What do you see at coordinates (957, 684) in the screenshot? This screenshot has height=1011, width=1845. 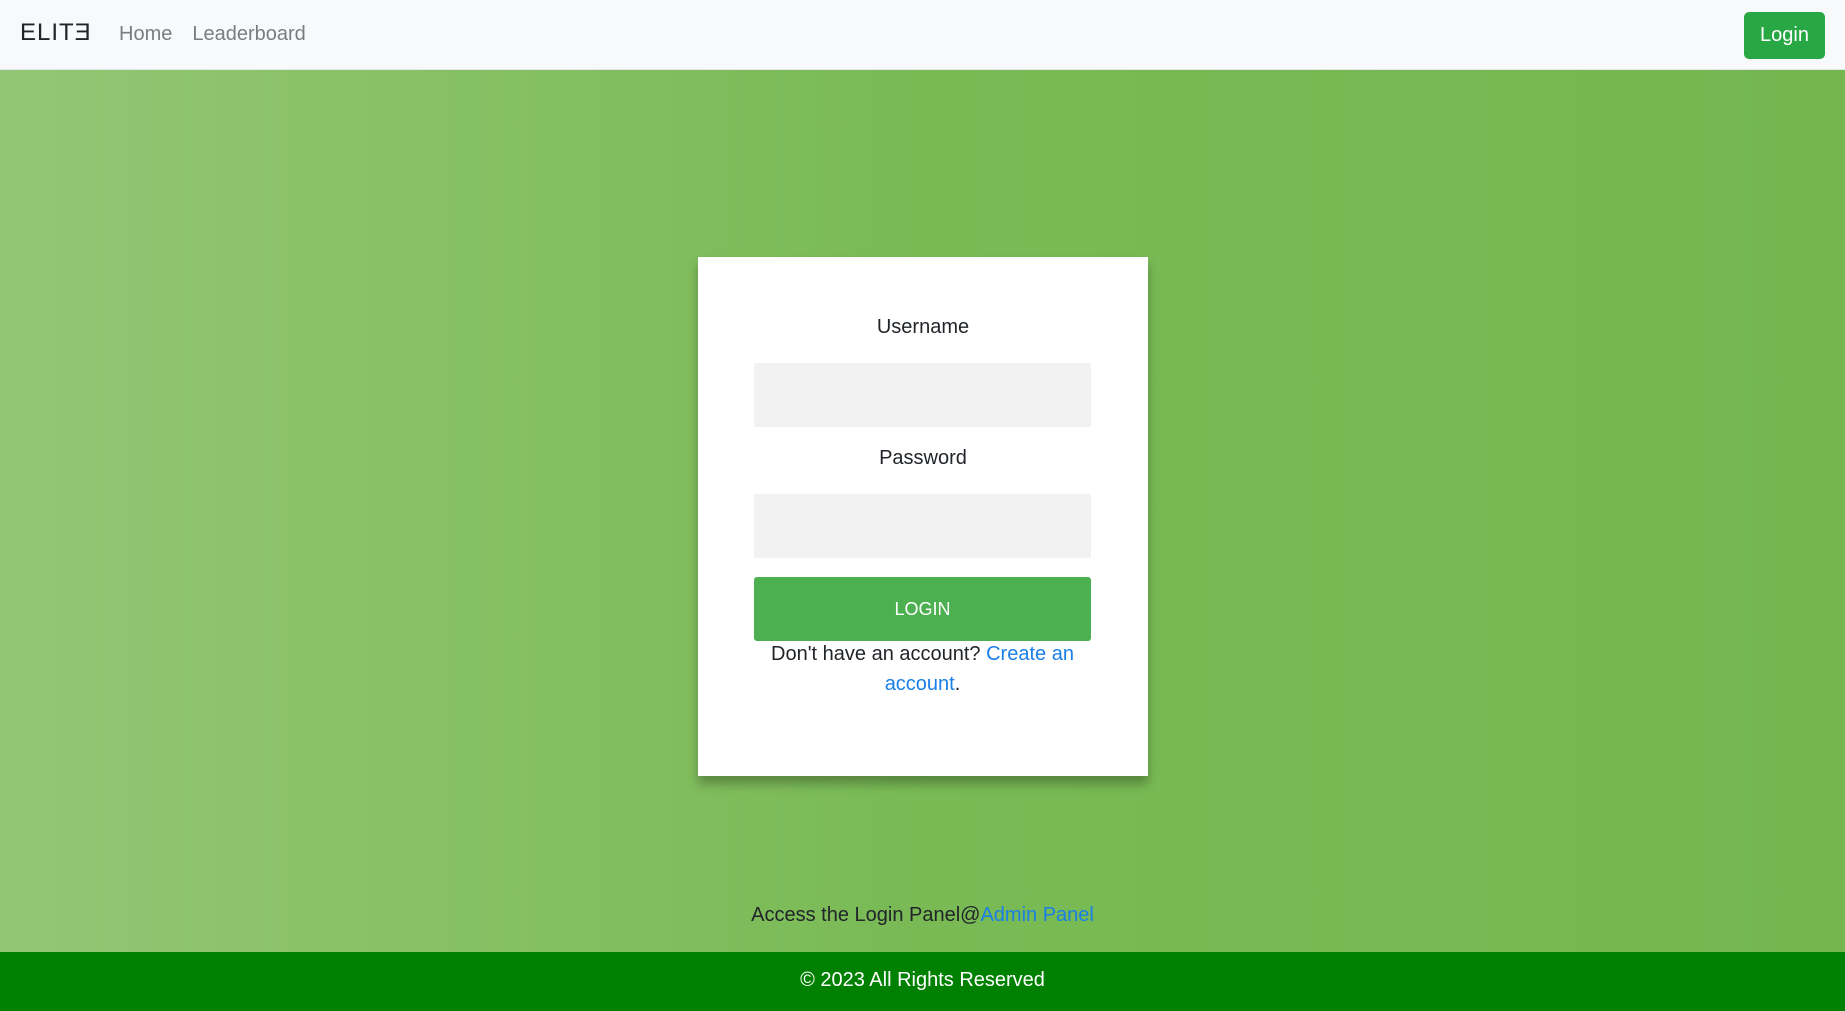 I see `signup-suffix: .` at bounding box center [957, 684].